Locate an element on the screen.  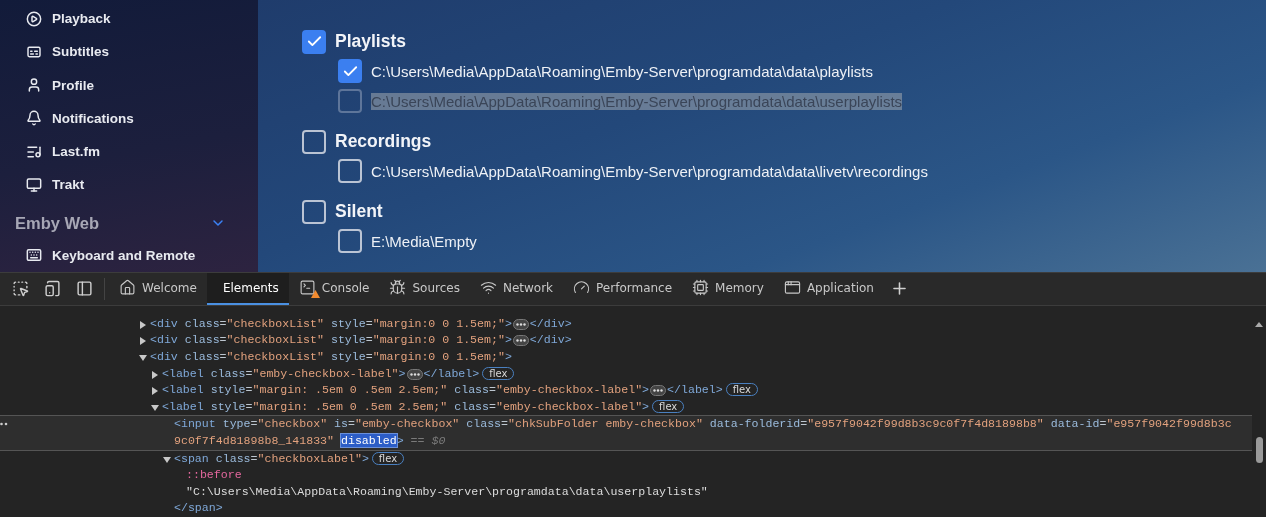
sidebar-item: Keyboard and Remote is located at coordinates (129, 255).